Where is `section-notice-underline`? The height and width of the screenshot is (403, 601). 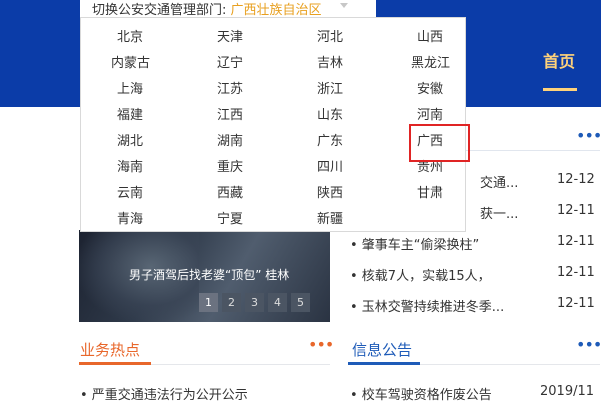 section-notice-underline is located at coordinates (384, 363).